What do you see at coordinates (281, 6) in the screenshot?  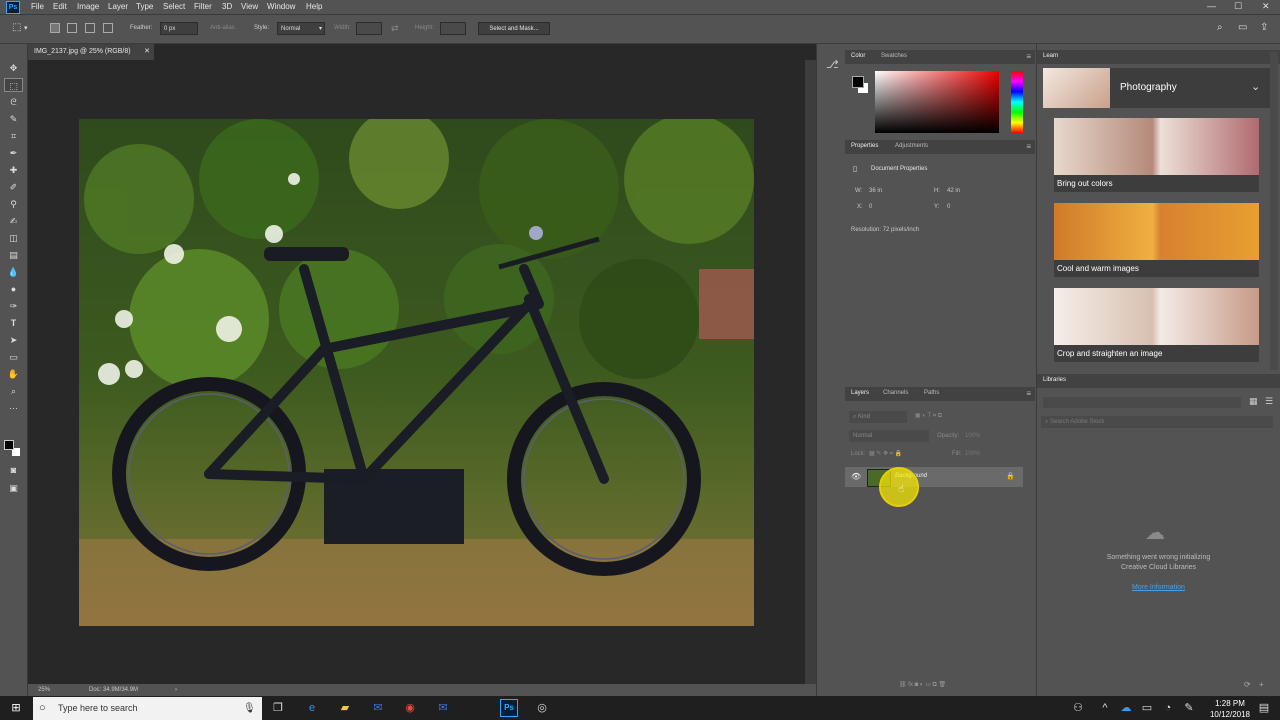 I see `menu-window: Window` at bounding box center [281, 6].